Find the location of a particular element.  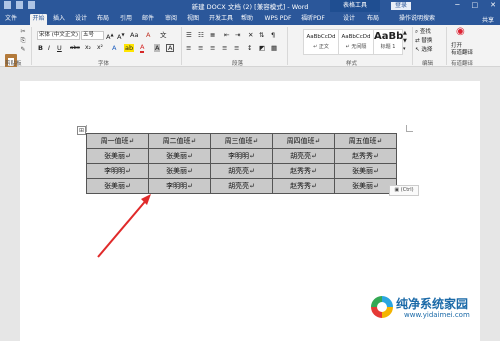

watermark-url: www.yidaimei.com is located at coordinates (437, 315).